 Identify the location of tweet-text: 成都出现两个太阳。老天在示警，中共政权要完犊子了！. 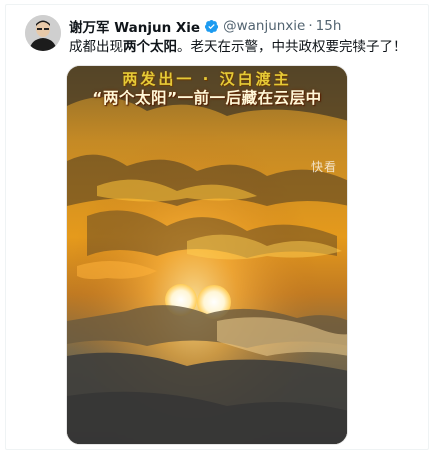
(238, 47).